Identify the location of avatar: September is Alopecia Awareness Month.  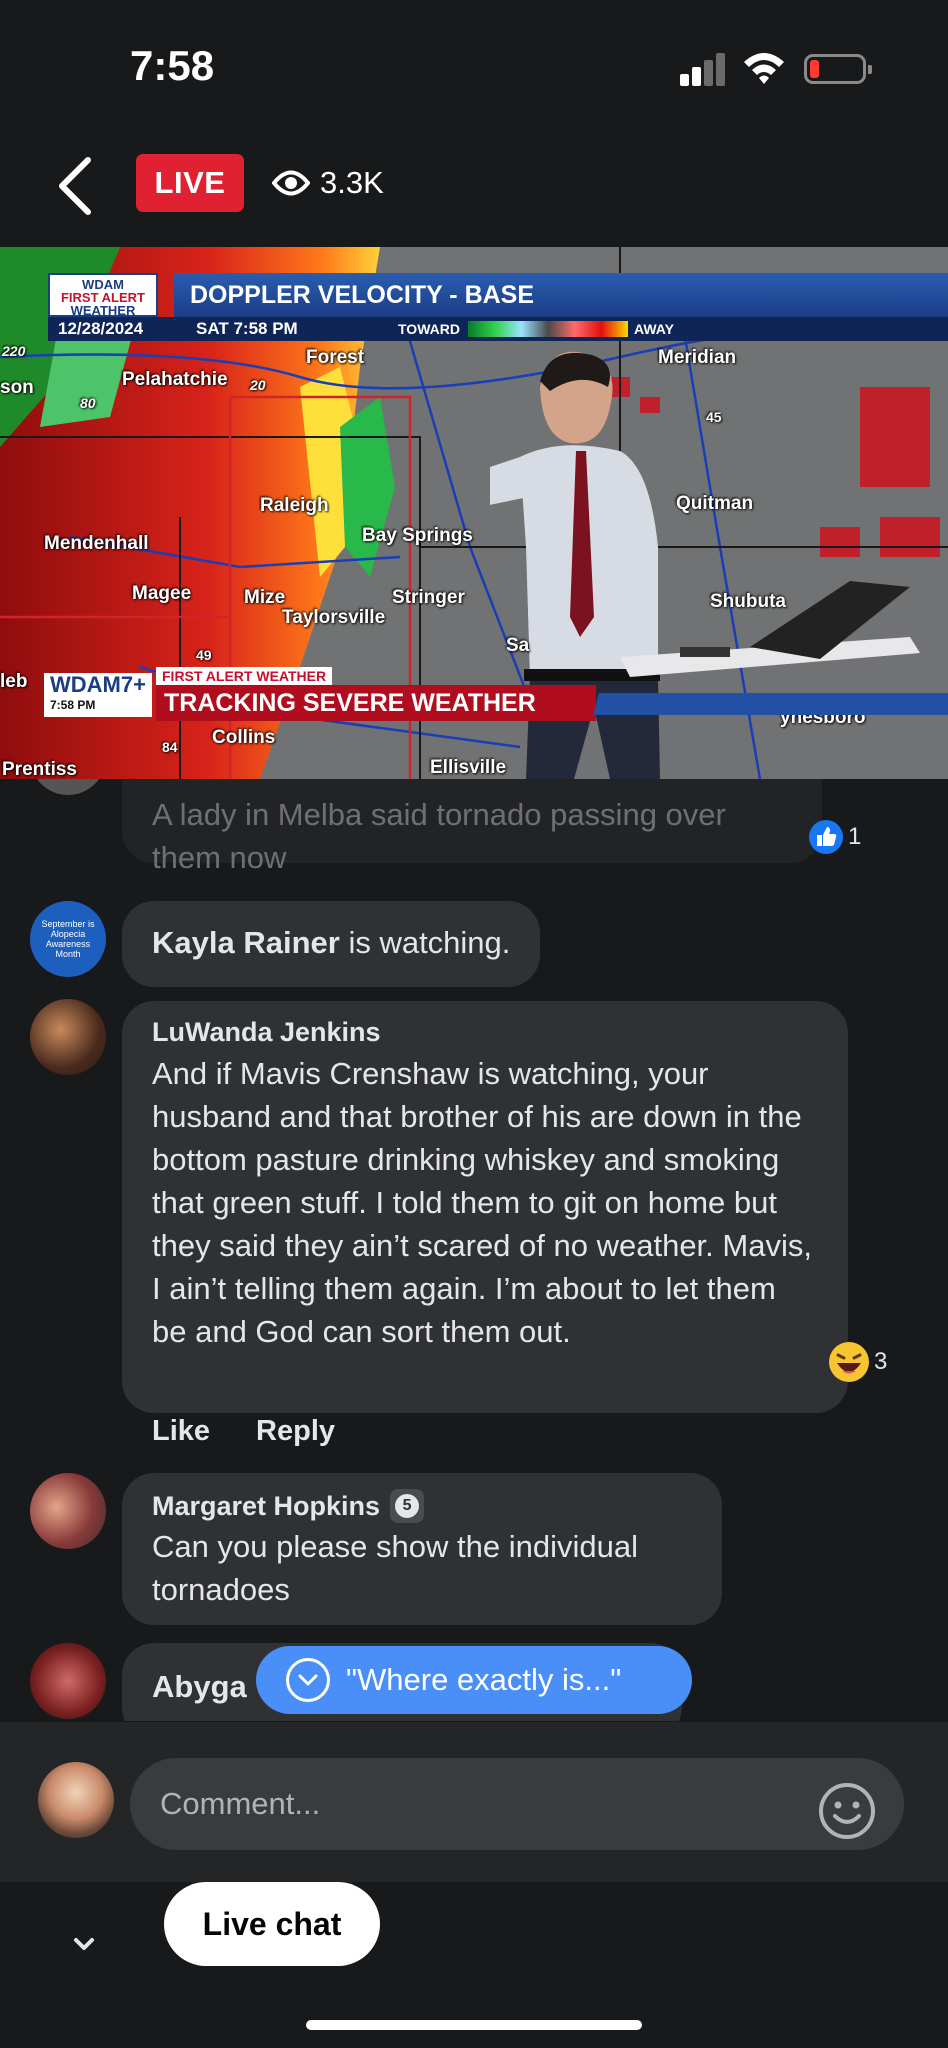
(68, 939).